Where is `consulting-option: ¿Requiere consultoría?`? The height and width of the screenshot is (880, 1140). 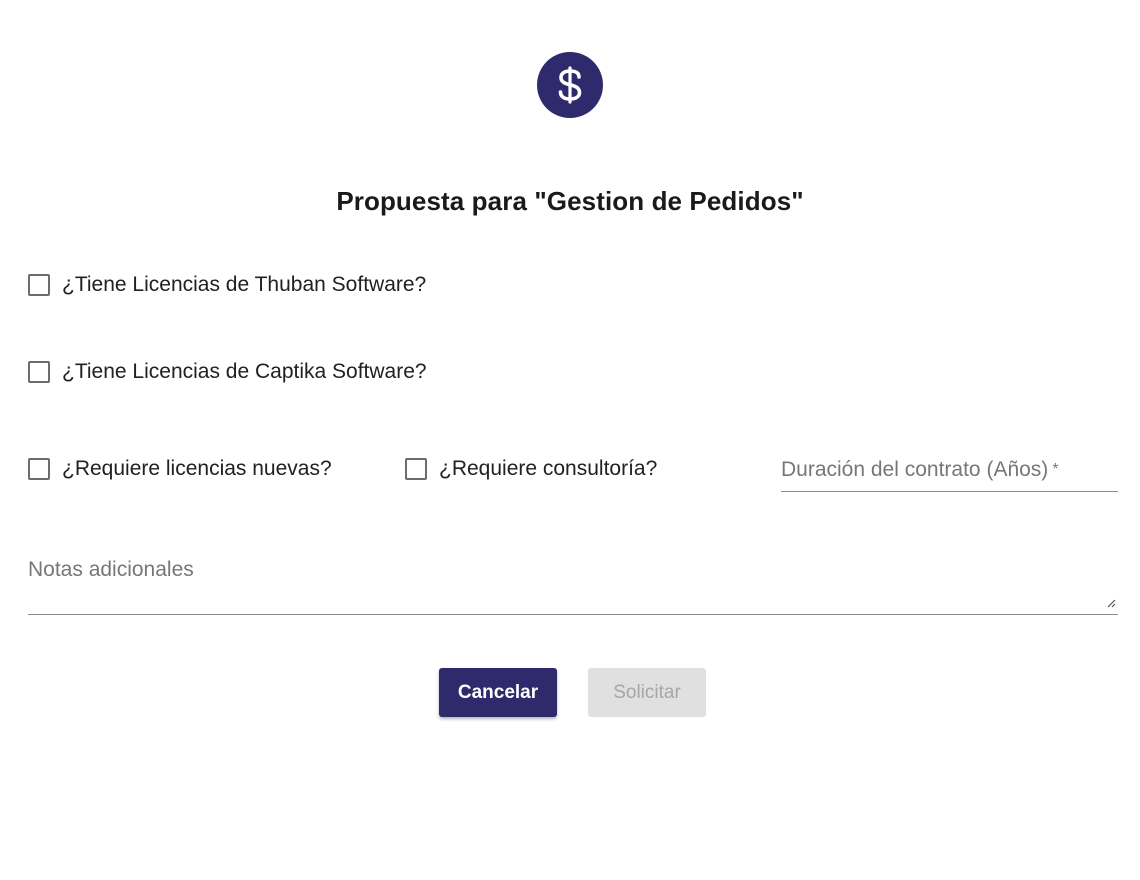 consulting-option: ¿Requiere consultoría? is located at coordinates (531, 469).